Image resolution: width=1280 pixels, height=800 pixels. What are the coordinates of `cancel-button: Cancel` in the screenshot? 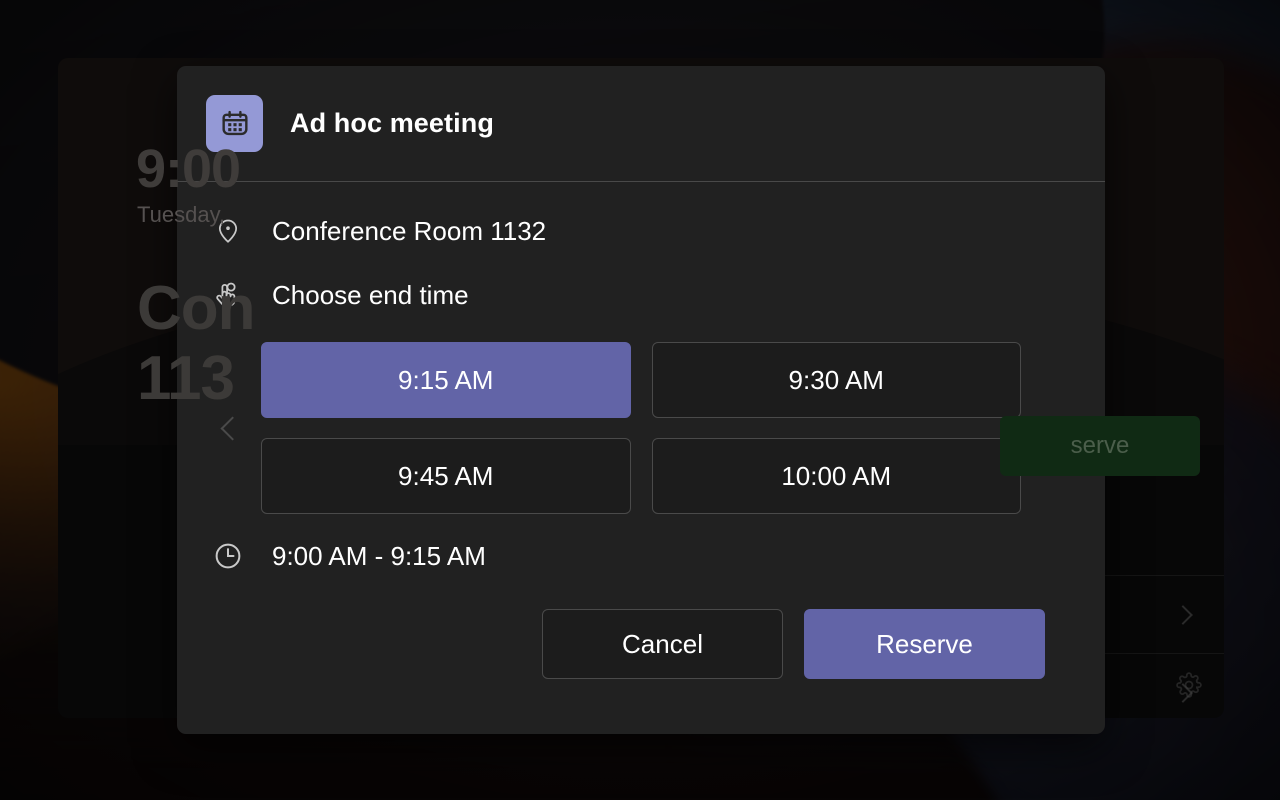 It's located at (662, 644).